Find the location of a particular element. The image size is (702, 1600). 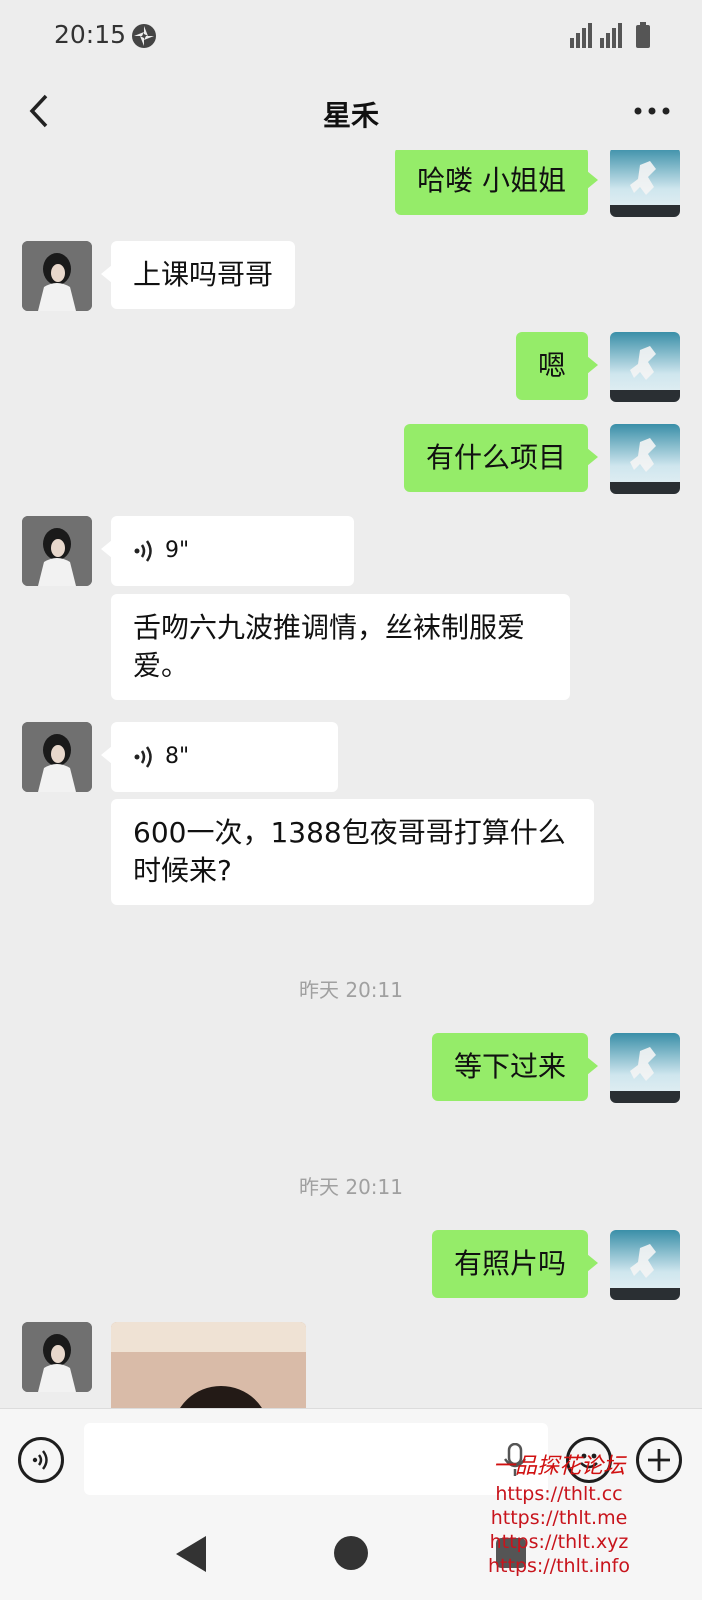

app-notification-icon is located at coordinates (144, 36).